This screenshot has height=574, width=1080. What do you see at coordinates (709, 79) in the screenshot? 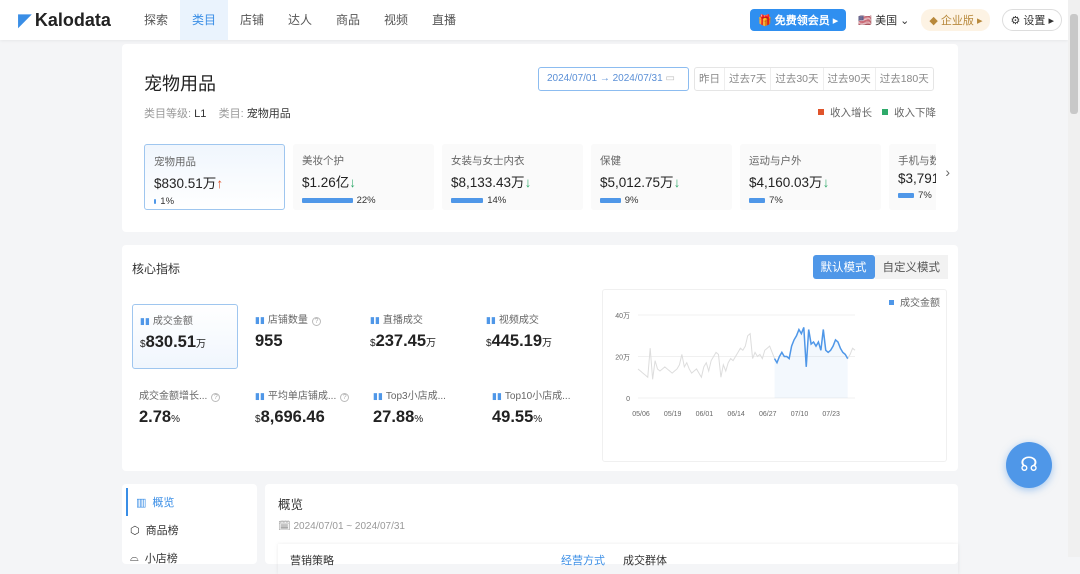
I see `quick-range-button: 昨日` at bounding box center [709, 79].